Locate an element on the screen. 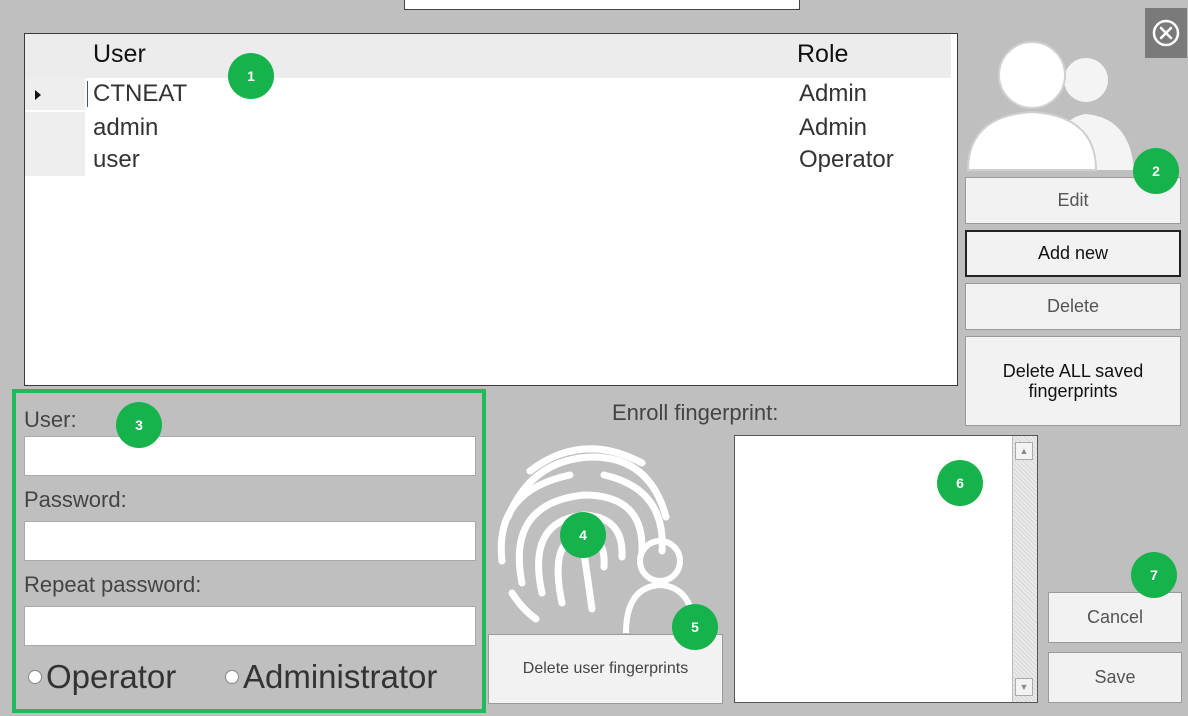 The height and width of the screenshot is (716, 1188). cell-role: Operator is located at coordinates (846, 159).